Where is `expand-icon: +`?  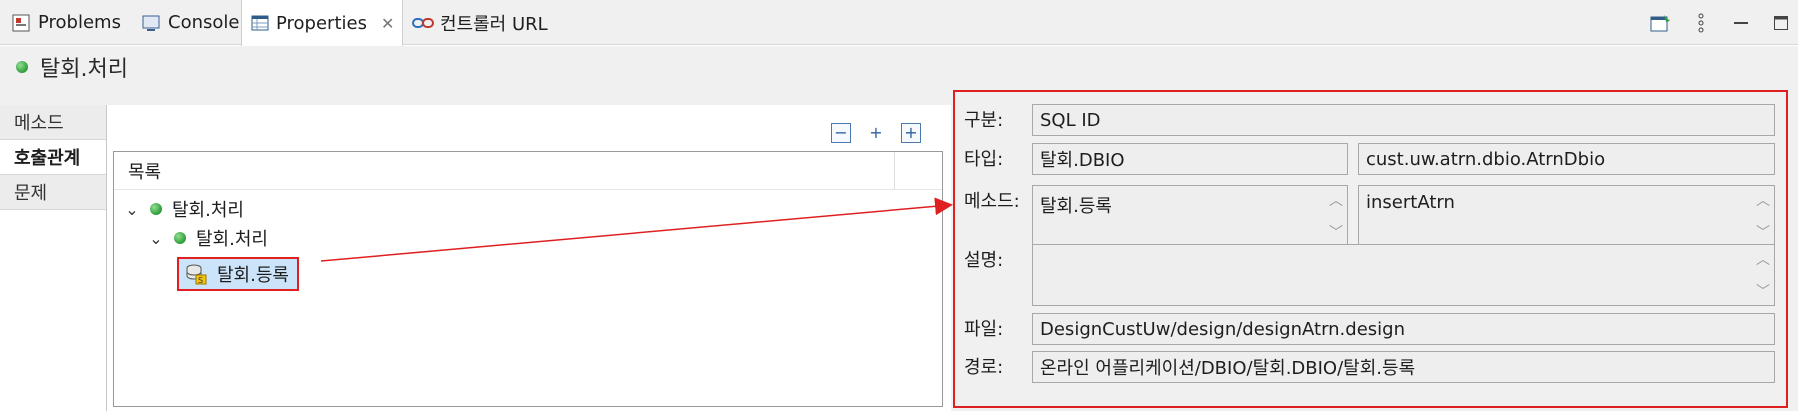
expand-icon: + is located at coordinates (876, 133).